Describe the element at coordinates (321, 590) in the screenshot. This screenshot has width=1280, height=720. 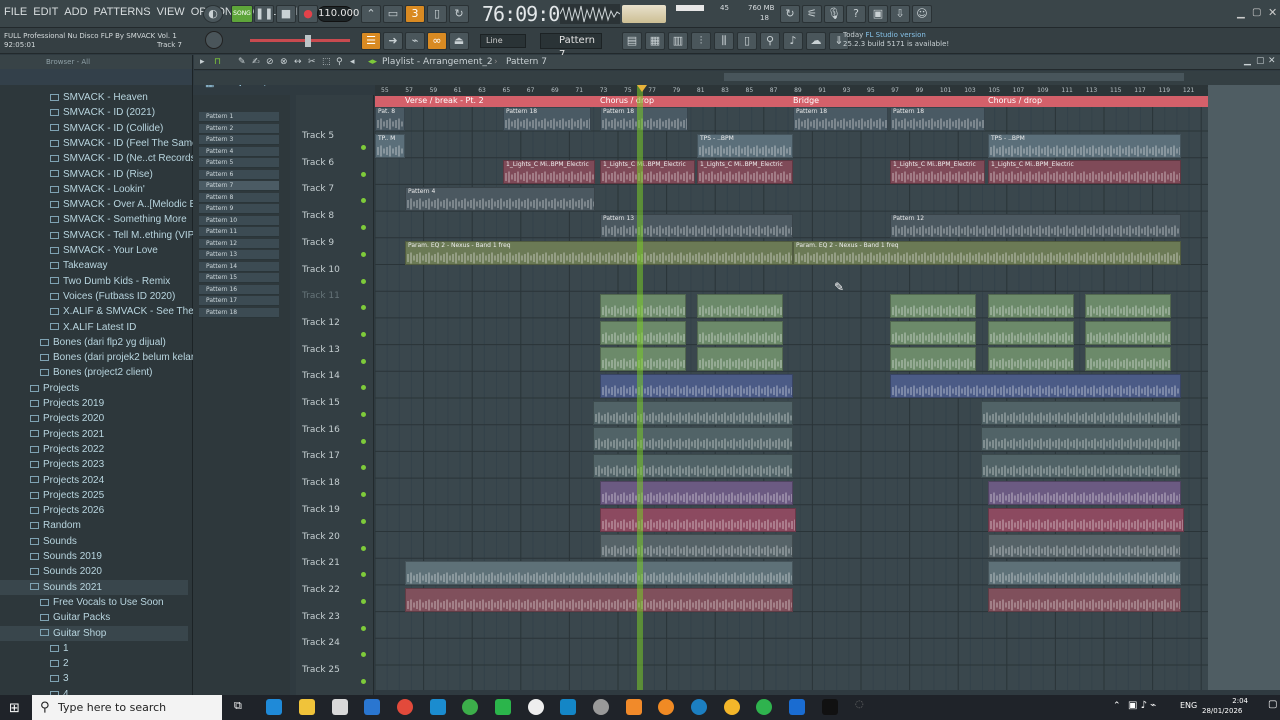
I see `track-name: Track 22` at that location.